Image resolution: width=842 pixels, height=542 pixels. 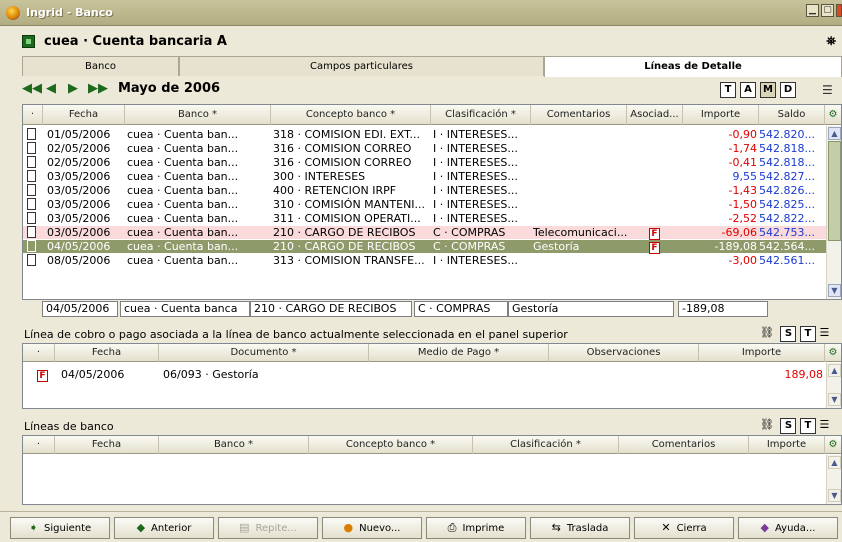 I want to click on bank-col-clasificacion: Clasificación *, so click(x=546, y=445).